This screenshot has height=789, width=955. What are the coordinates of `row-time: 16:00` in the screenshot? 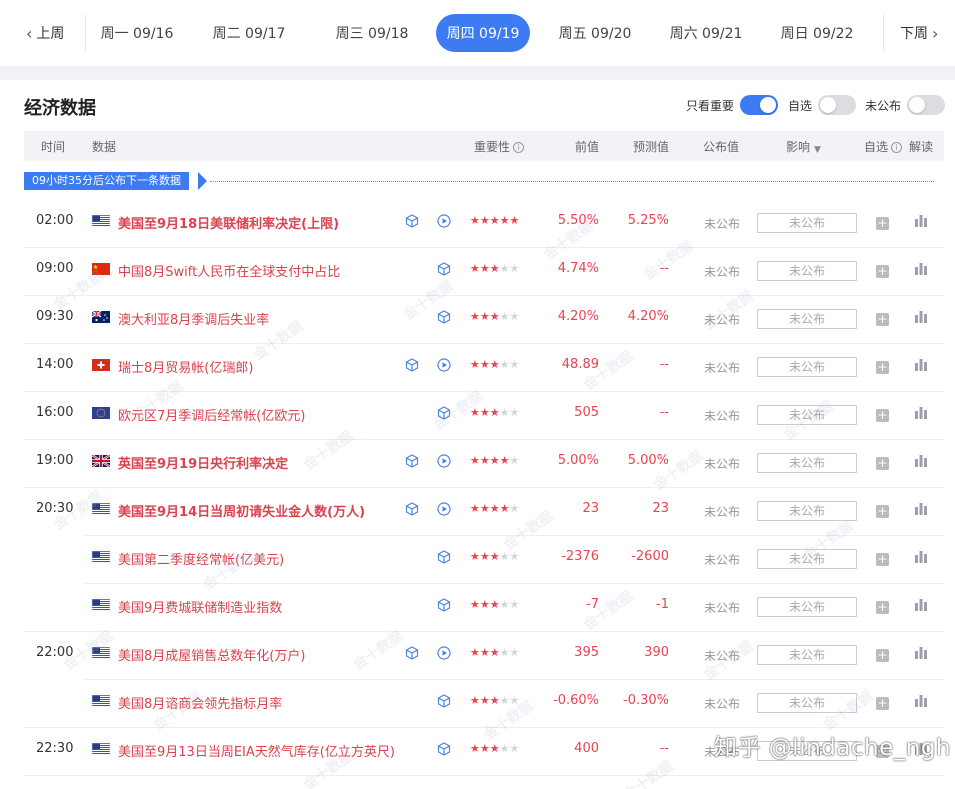 It's located at (55, 412).